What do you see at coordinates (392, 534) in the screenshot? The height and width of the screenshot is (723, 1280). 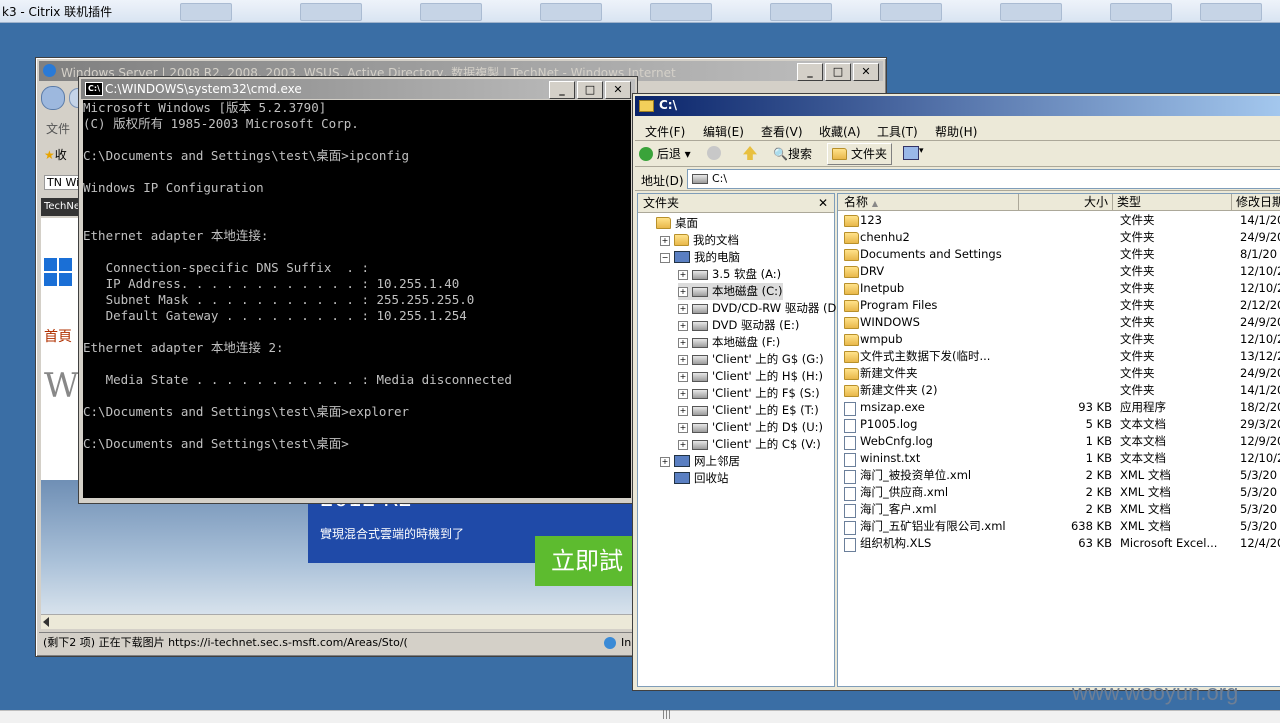 I see `banner-subtitle: 實現混合式雲端的時機到了` at bounding box center [392, 534].